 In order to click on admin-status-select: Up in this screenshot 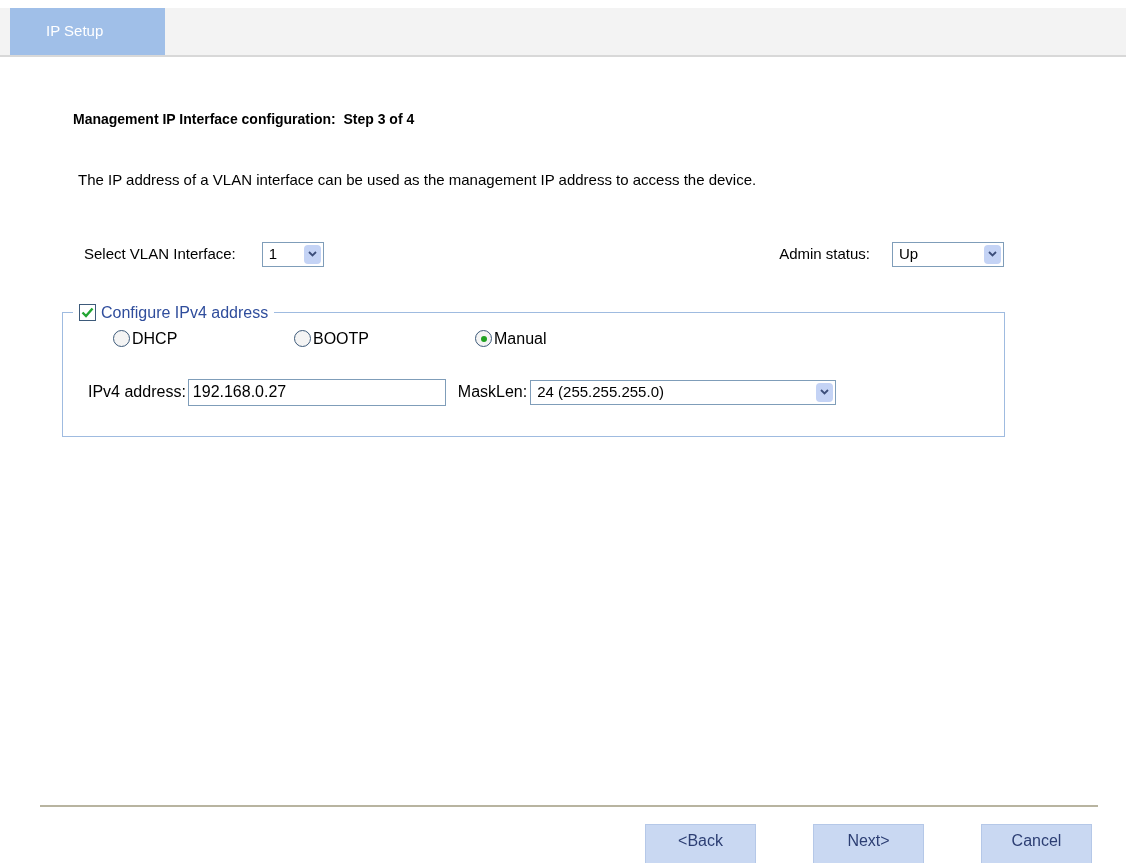, I will do `click(948, 254)`.